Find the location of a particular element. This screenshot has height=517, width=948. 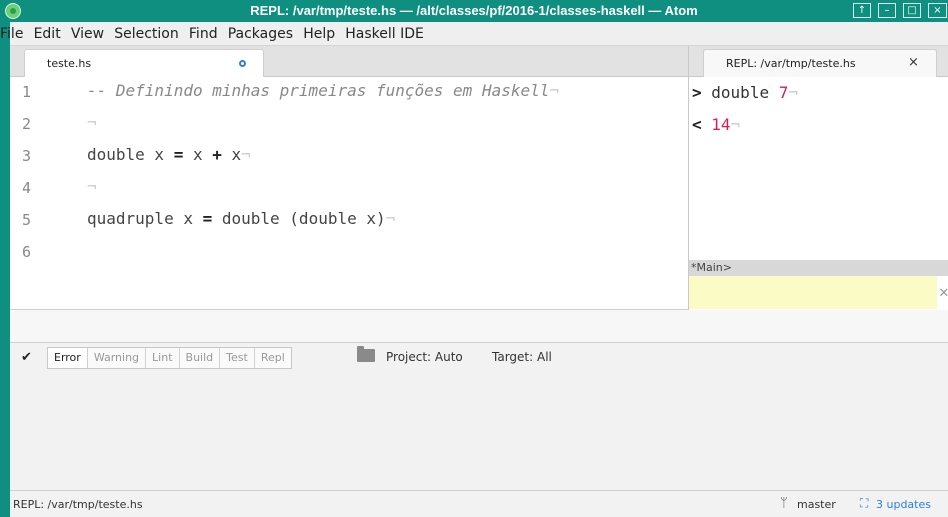

modified-indicator-icon is located at coordinates (242, 63).